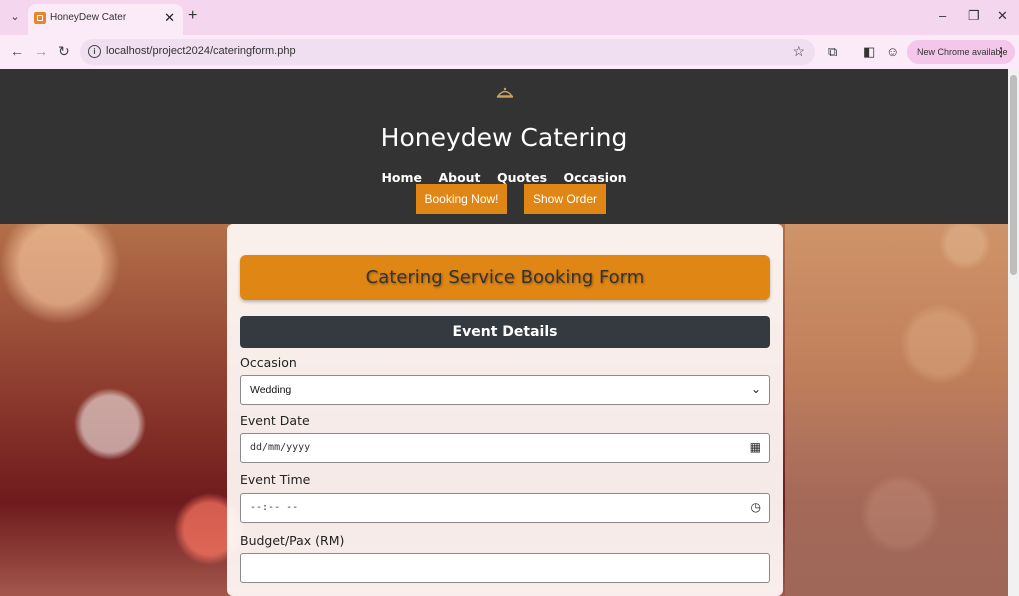 The image size is (1019, 596). I want to click on catering-logo-icon, so click(505, 92).